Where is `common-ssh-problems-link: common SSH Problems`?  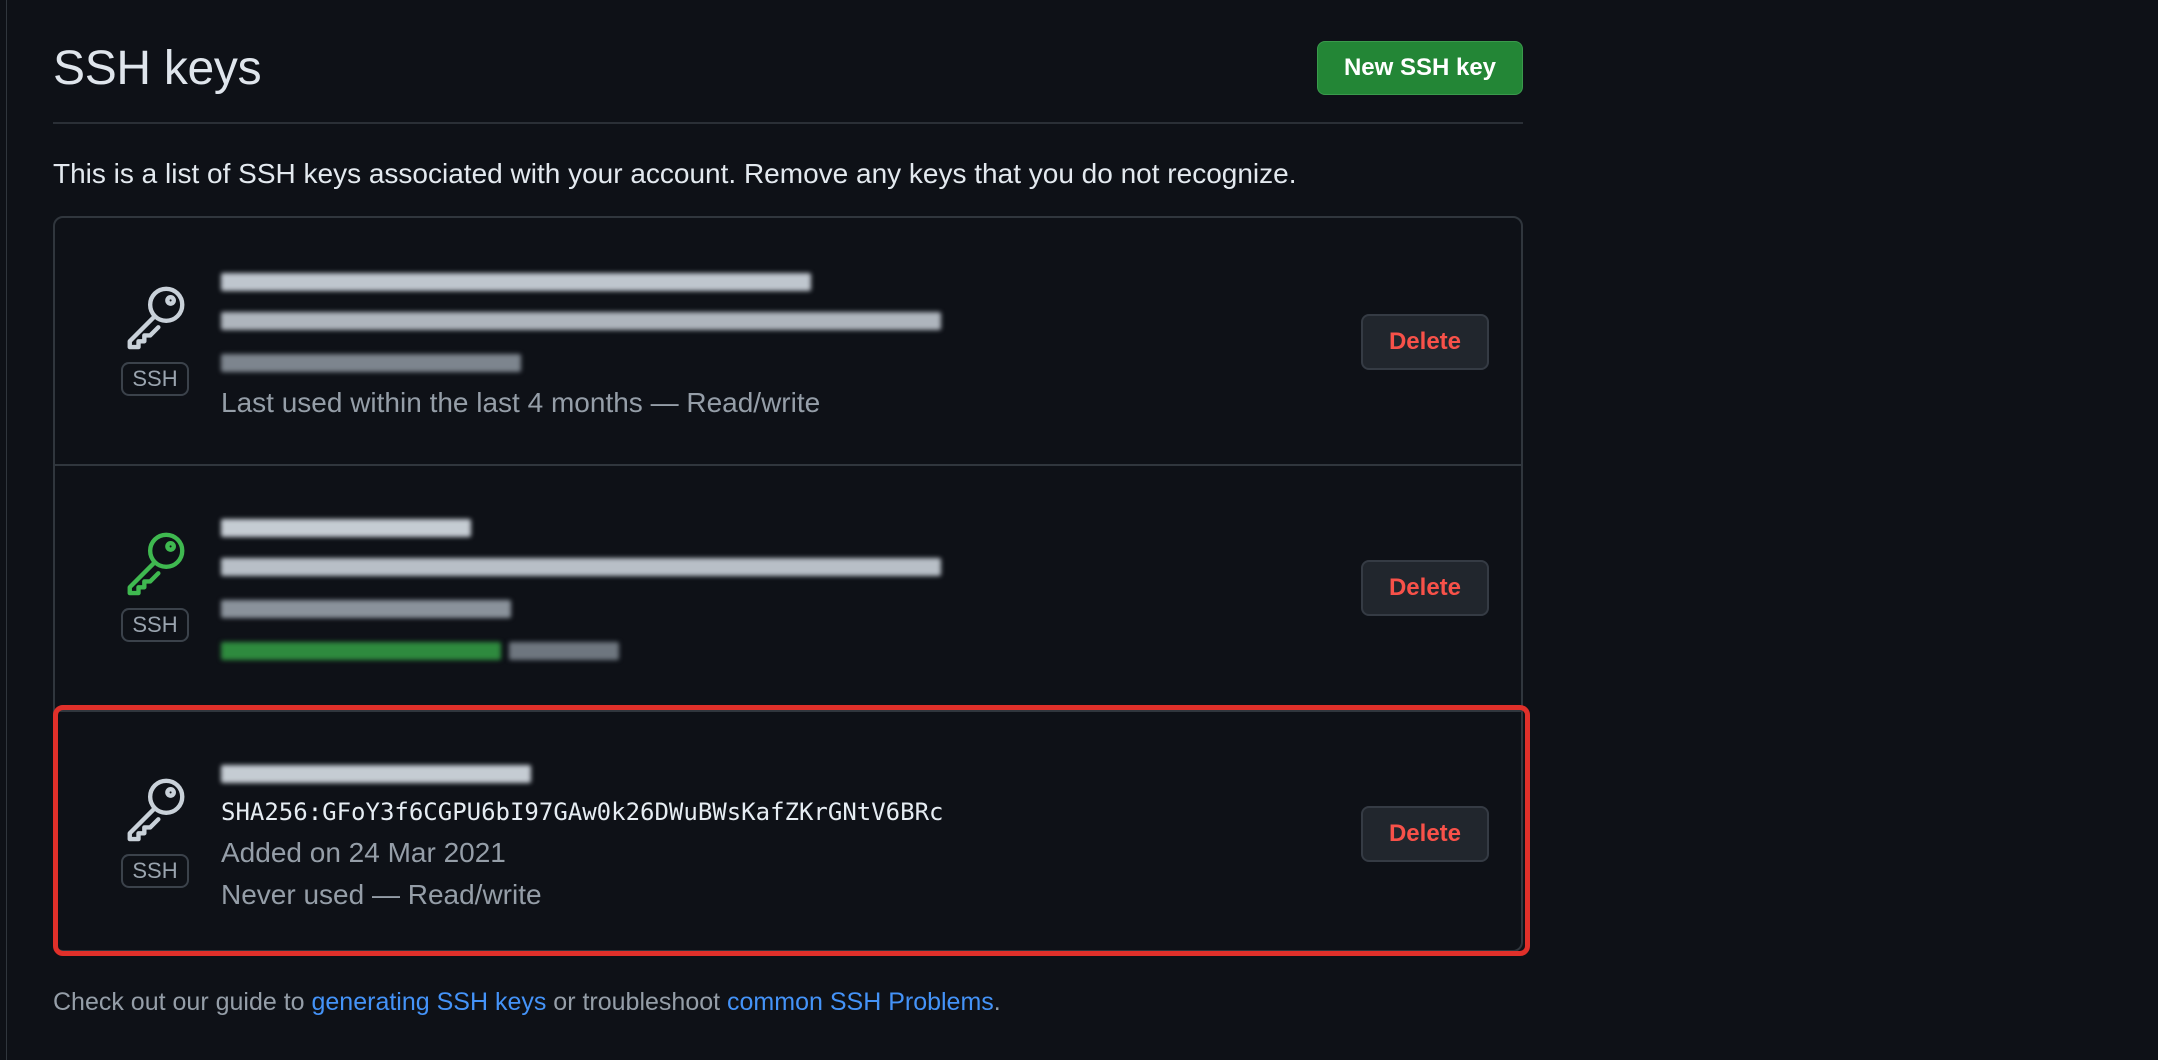 common-ssh-problems-link: common SSH Problems is located at coordinates (860, 1002).